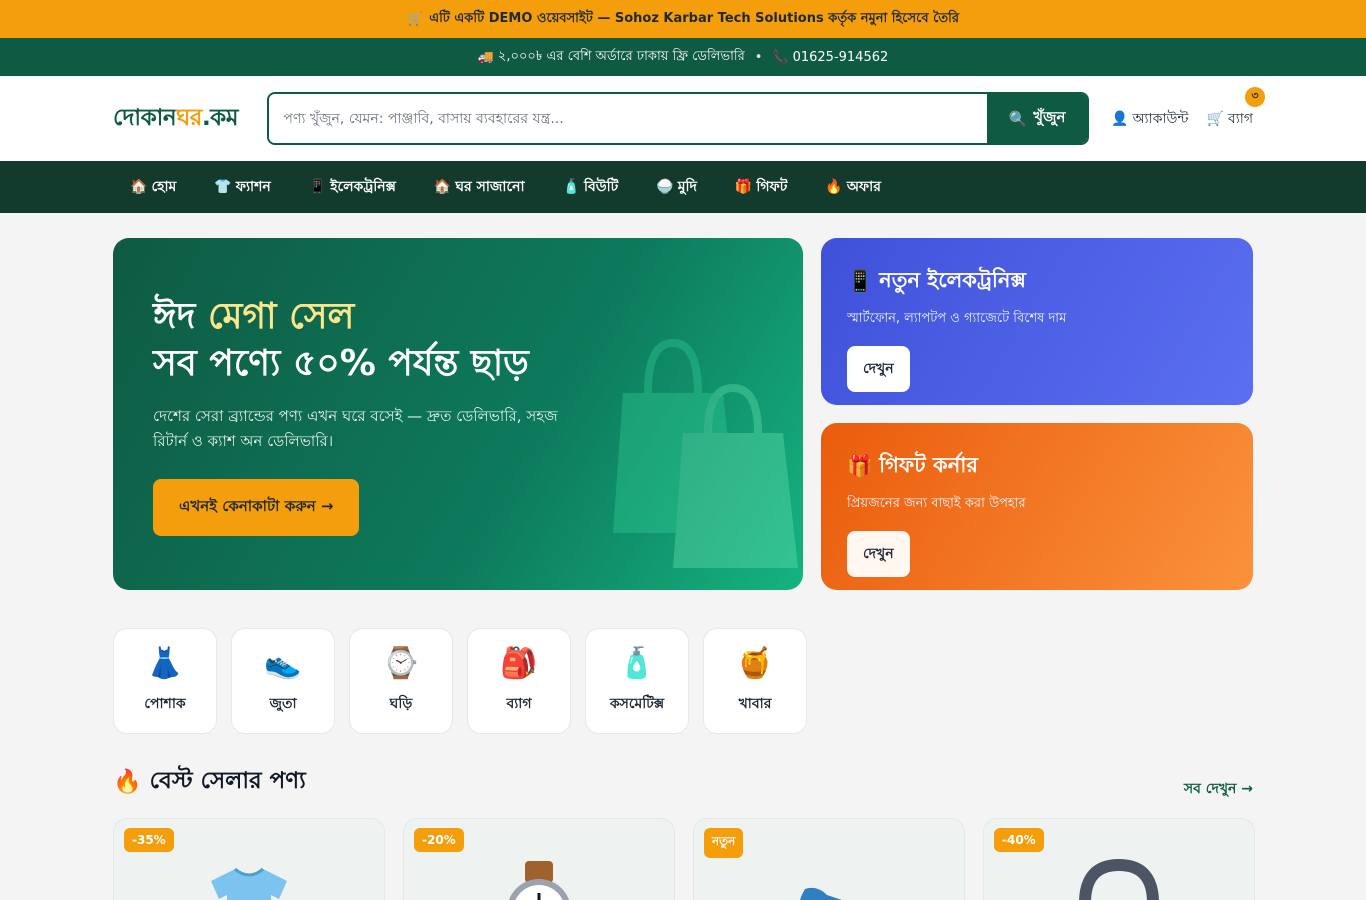 This screenshot has width=1366, height=900. I want to click on nav-item-home: 🏠 হোম, so click(153, 187).